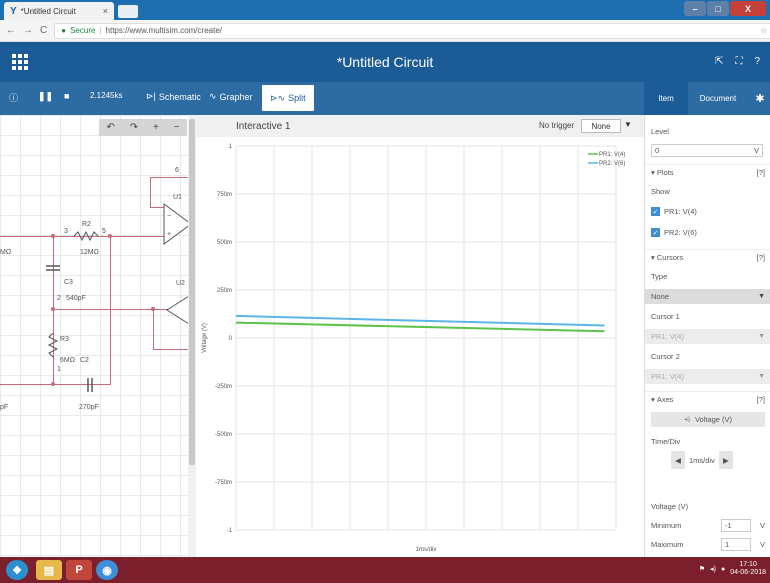  What do you see at coordinates (708, 525) in the screenshot?
I see `minimum-row: Minimum -1 V` at bounding box center [708, 525].